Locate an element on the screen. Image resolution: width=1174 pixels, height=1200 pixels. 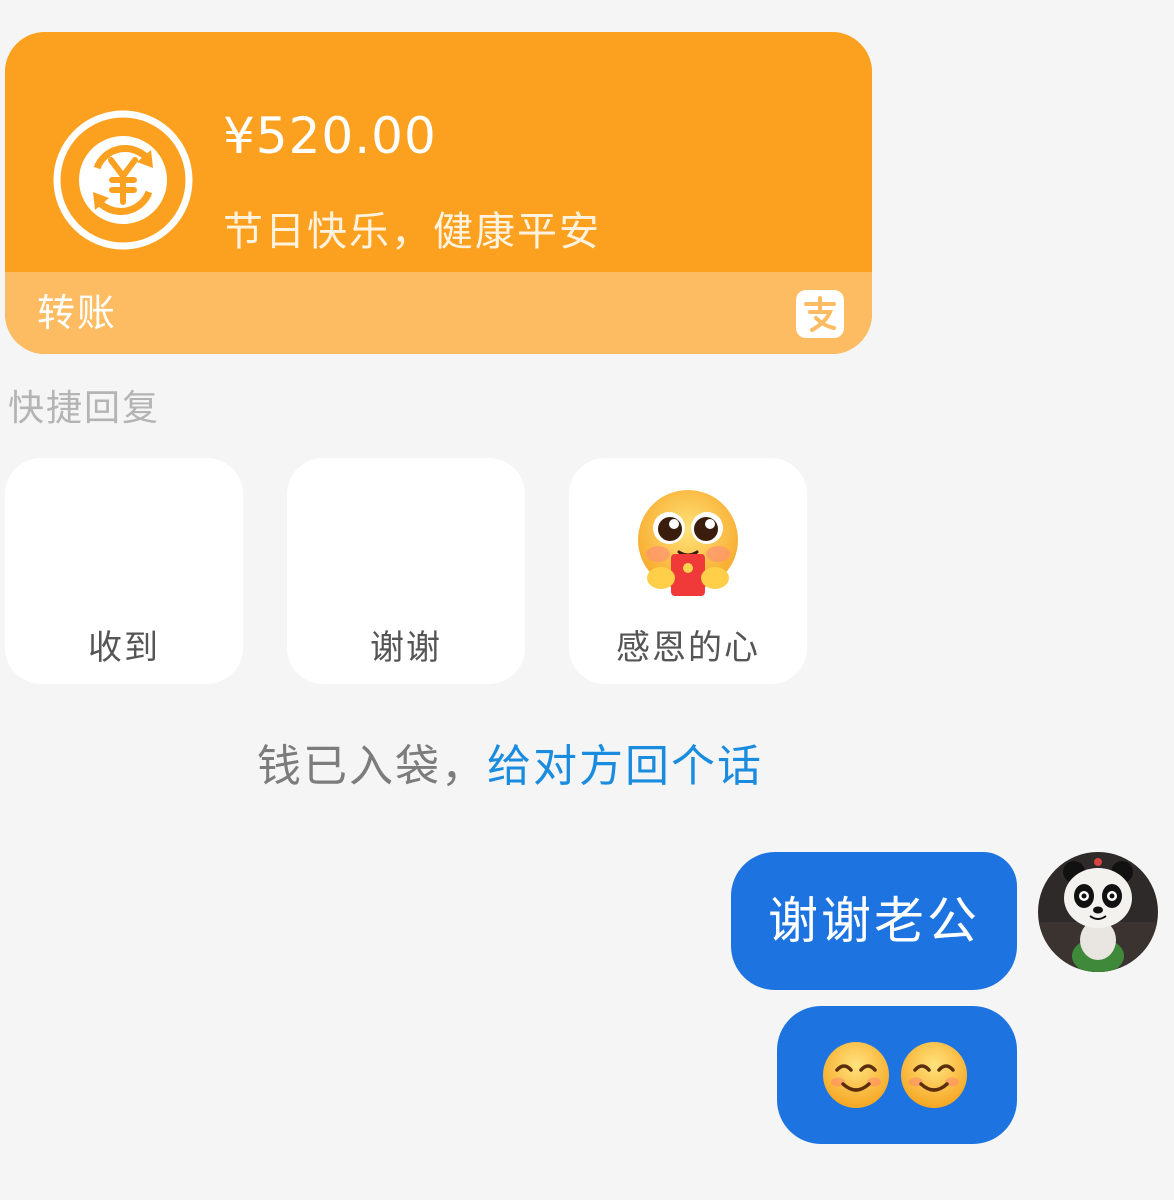
received-notice: 钱已入袋，给对方回个话 is located at coordinates (510, 767).